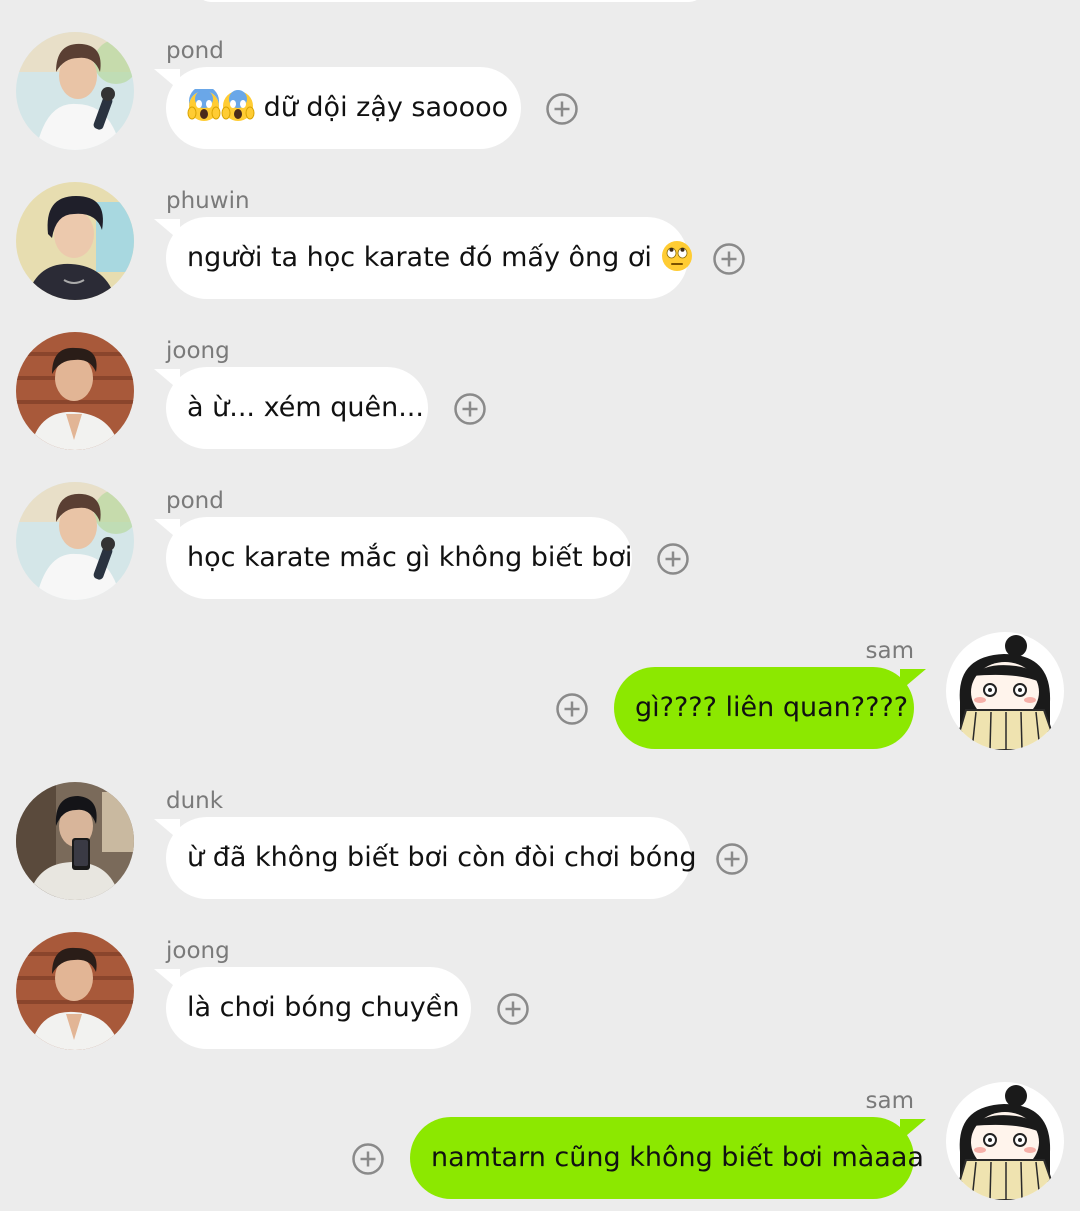 The image size is (1080, 1211). What do you see at coordinates (540, 675) in the screenshot?
I see `message-row: sam gì???? liên quan????` at bounding box center [540, 675].